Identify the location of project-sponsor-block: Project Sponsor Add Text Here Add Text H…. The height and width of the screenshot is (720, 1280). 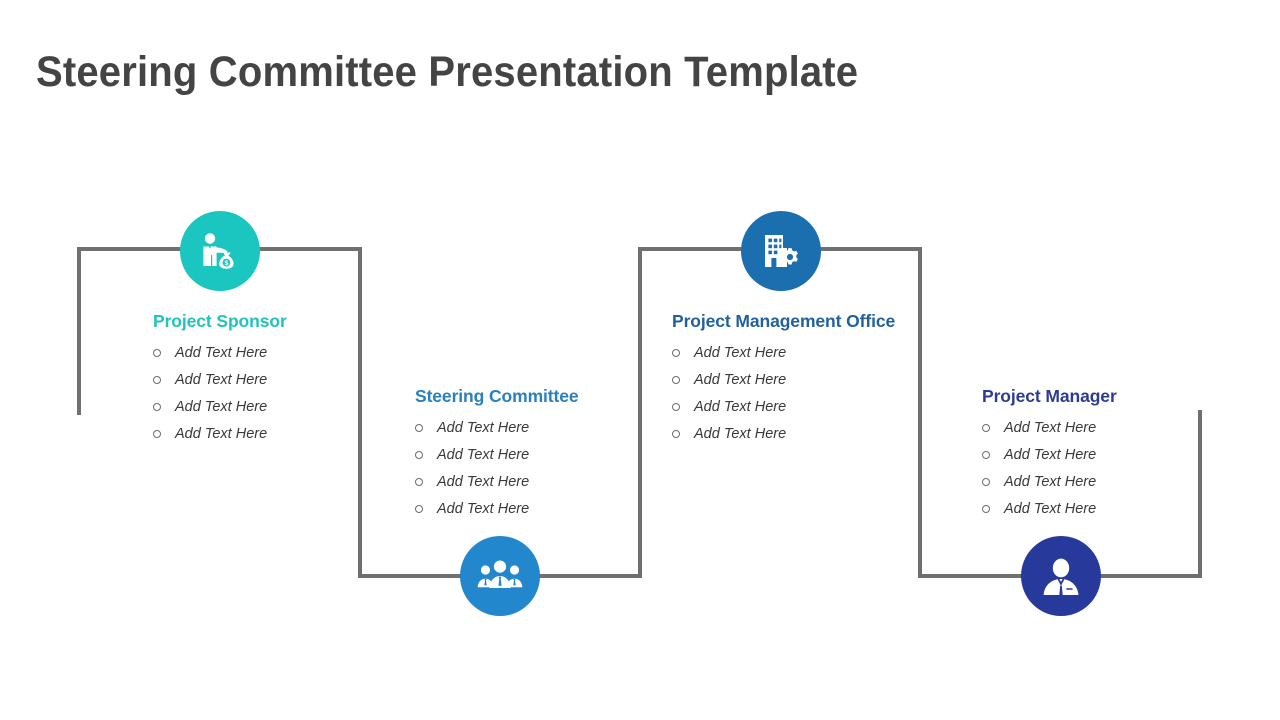
(220, 379).